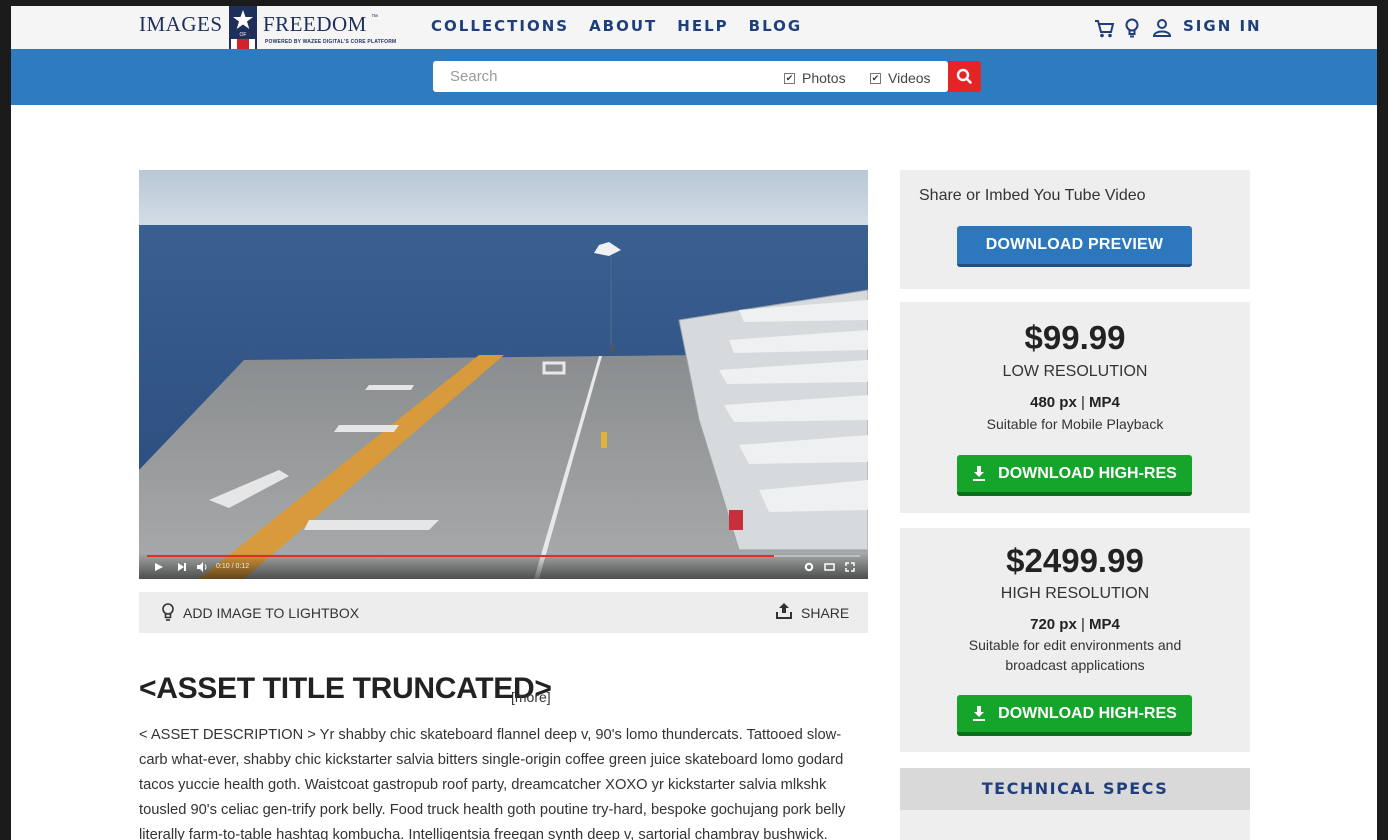  Describe the element at coordinates (331, 42) in the screenshot. I see `logo-tagline: POWERED BY WAZEE DIGITAL'S CORE PLATFORM` at that location.